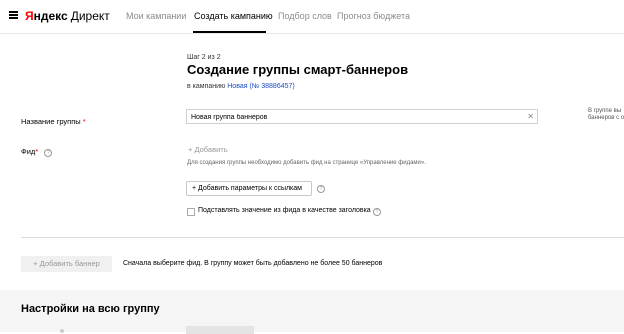  Describe the element at coordinates (208, 149) in the screenshot. I see `add-feed-link: + Добавить` at that location.